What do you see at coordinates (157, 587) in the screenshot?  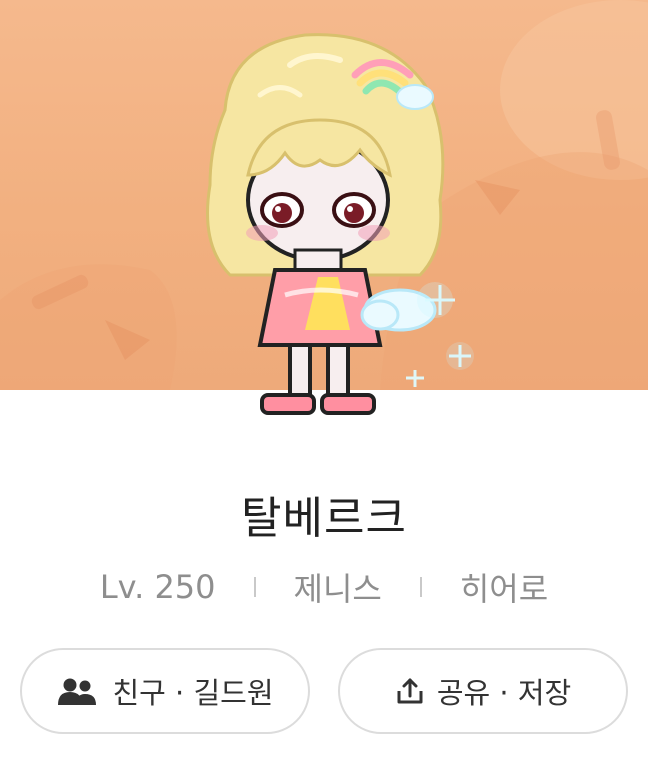 I see `character-level: Lv. 250` at bounding box center [157, 587].